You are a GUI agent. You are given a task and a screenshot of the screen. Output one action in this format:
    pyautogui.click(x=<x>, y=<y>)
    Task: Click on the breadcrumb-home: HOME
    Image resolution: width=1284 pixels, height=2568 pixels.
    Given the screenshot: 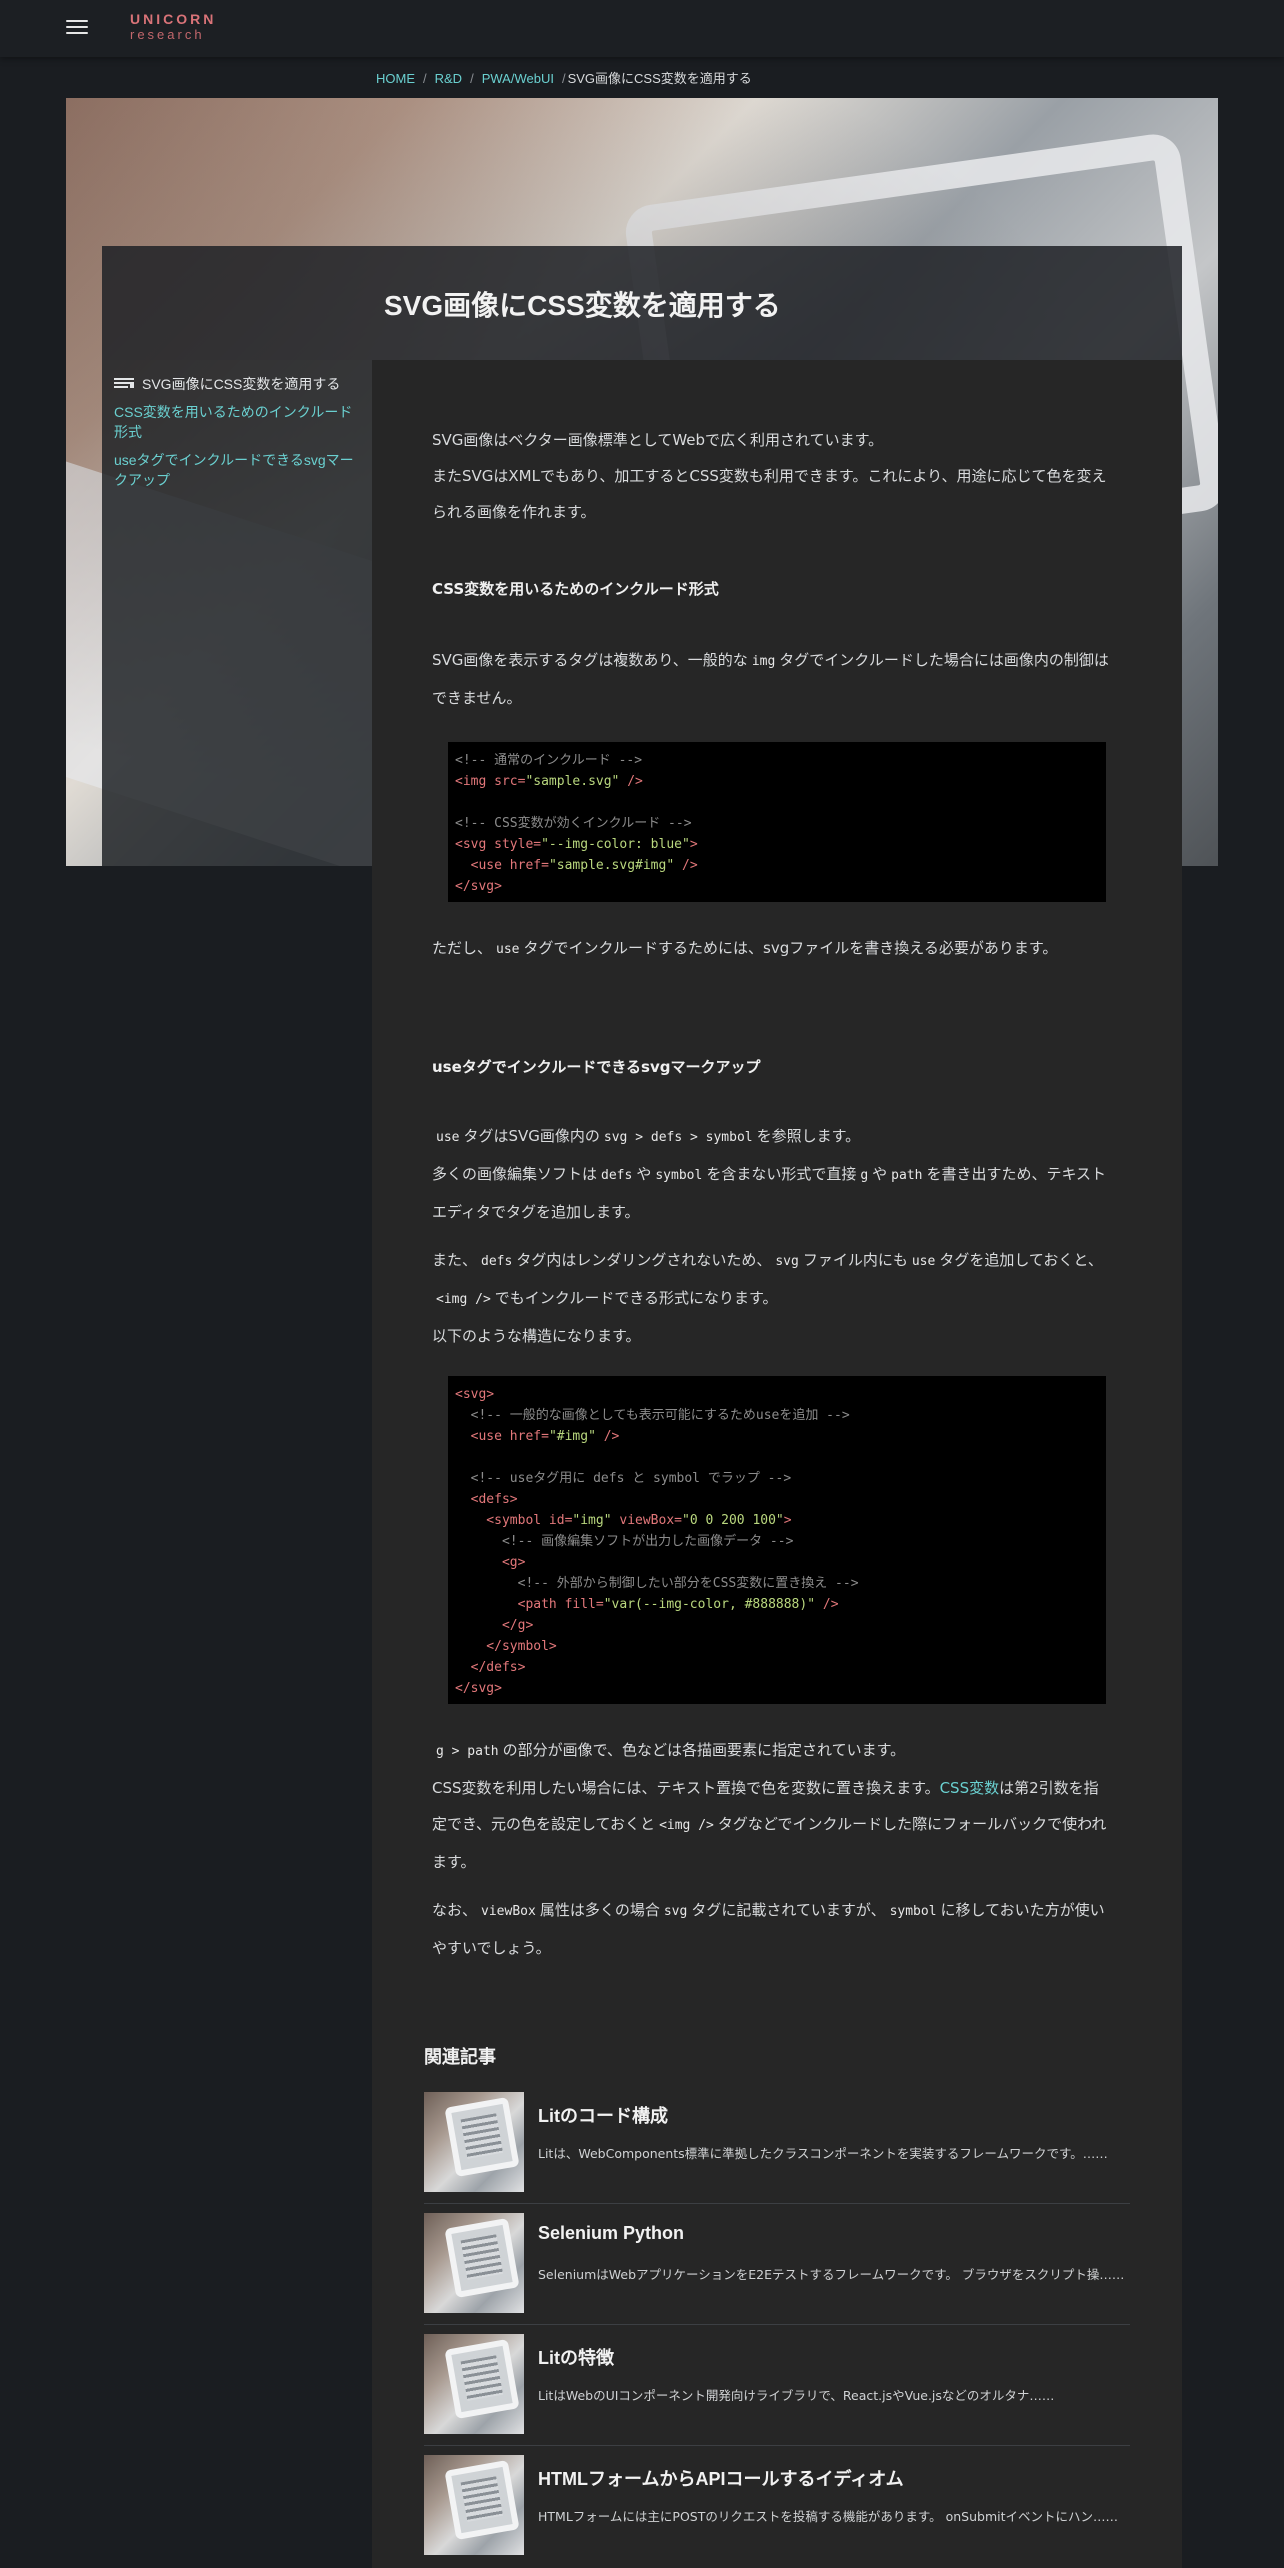 What is the action you would take?
    pyautogui.click(x=395, y=78)
    